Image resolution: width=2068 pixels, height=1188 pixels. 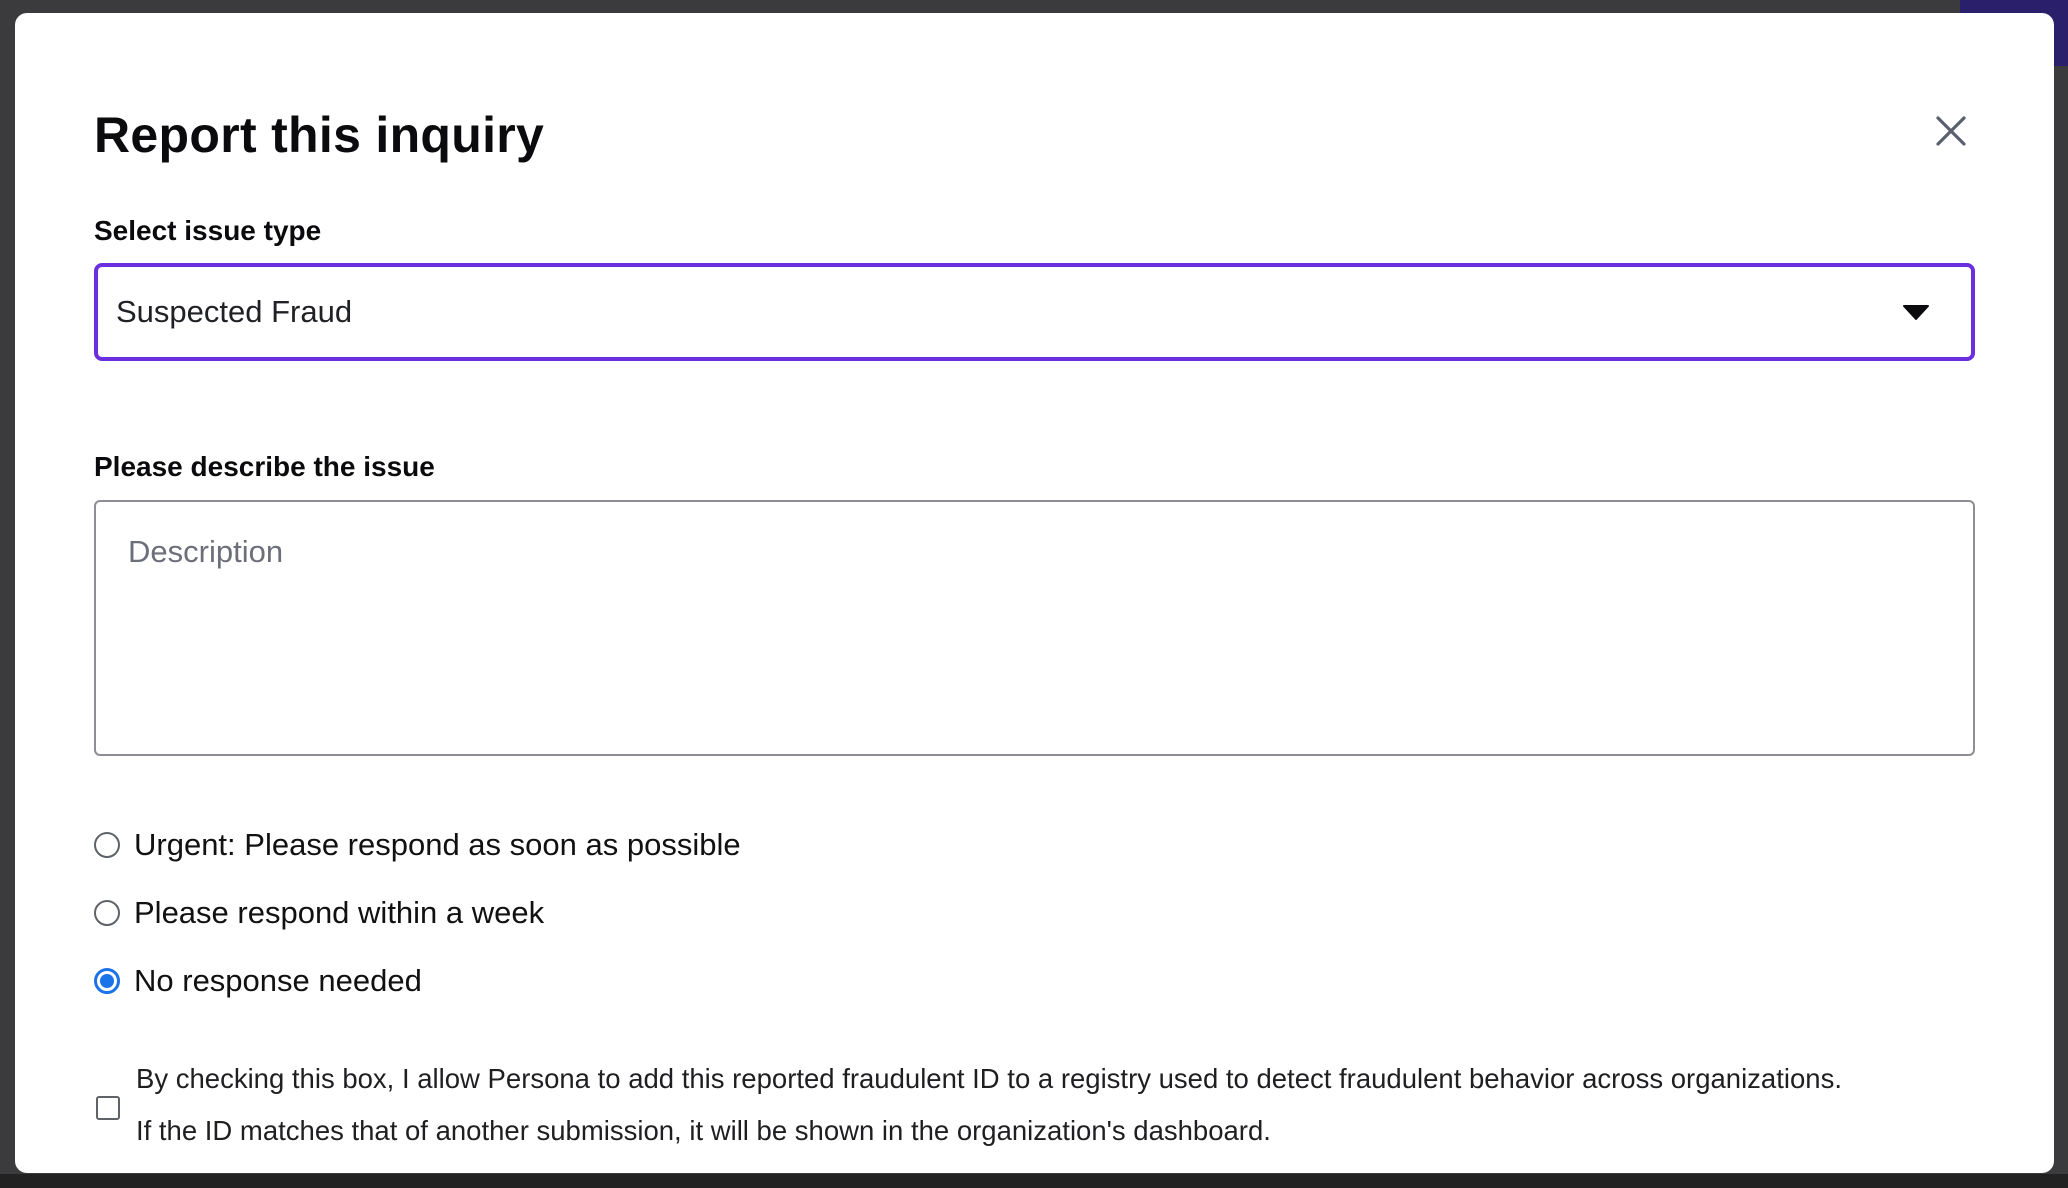 I want to click on close-button, so click(x=1951, y=131).